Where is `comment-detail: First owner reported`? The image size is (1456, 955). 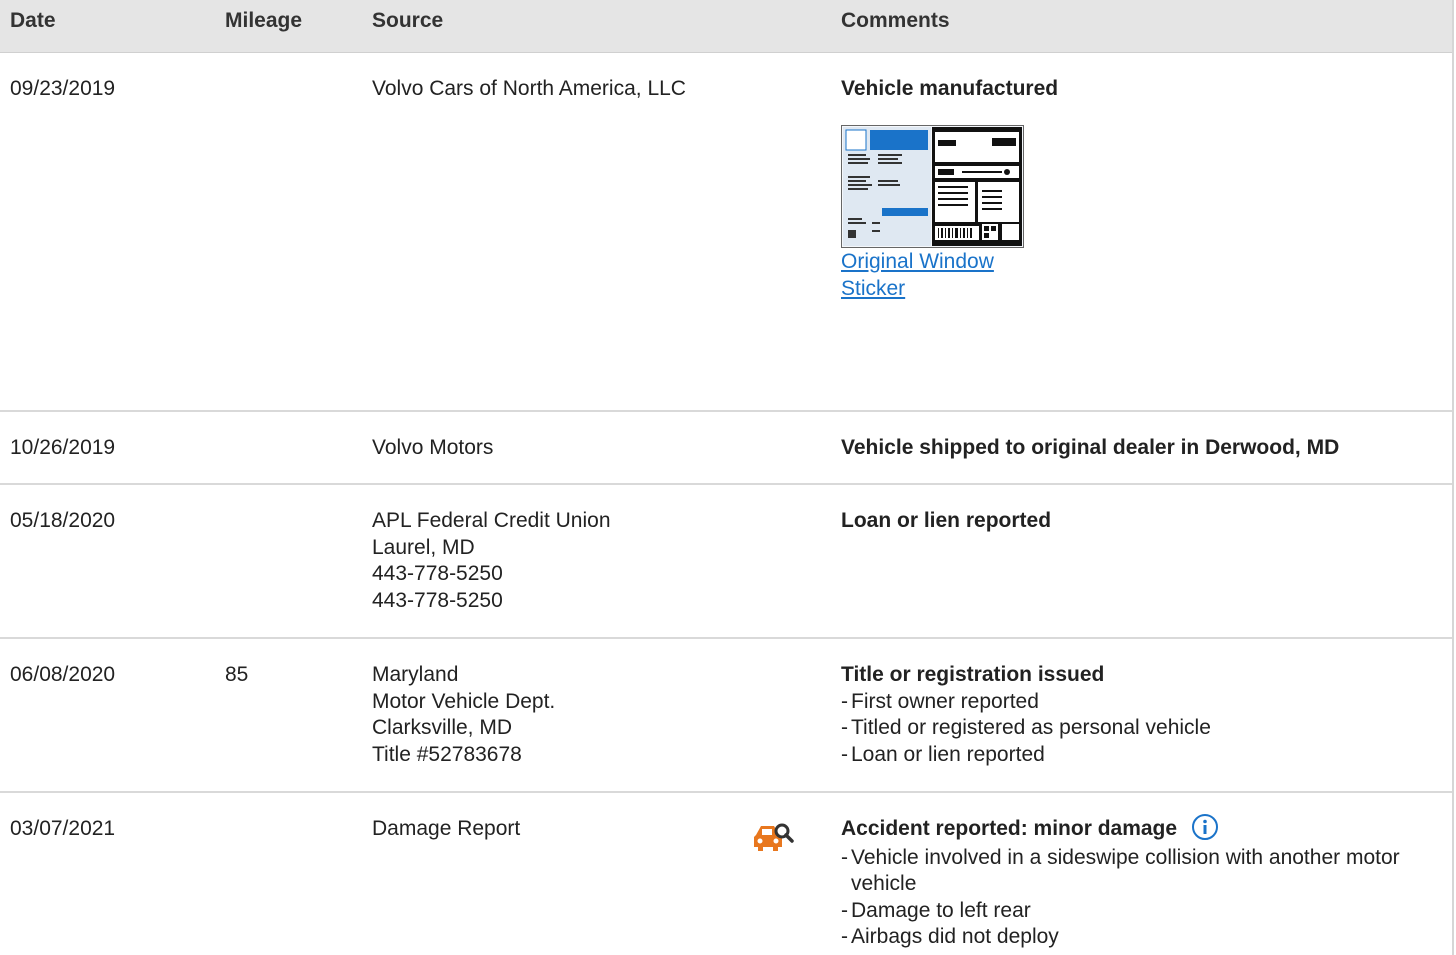
comment-detail: First owner reported is located at coordinates (1136, 702).